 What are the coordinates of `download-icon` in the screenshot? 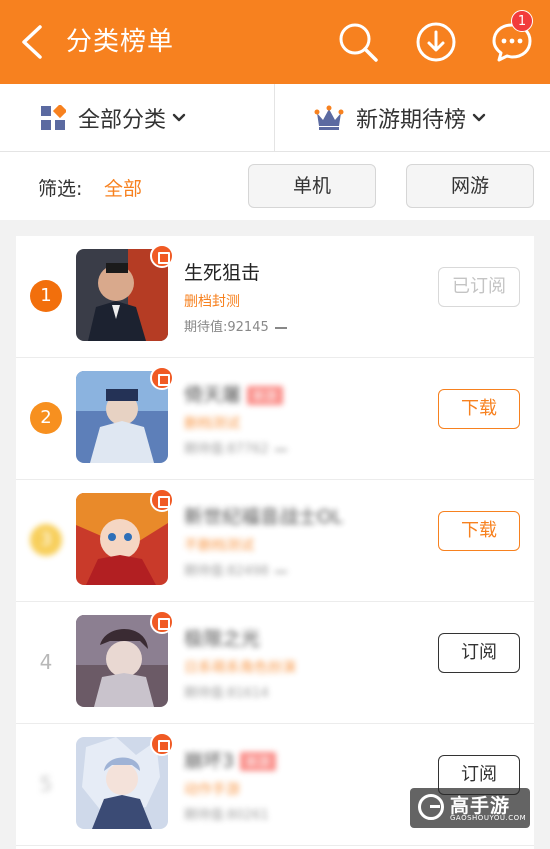 It's located at (436, 42).